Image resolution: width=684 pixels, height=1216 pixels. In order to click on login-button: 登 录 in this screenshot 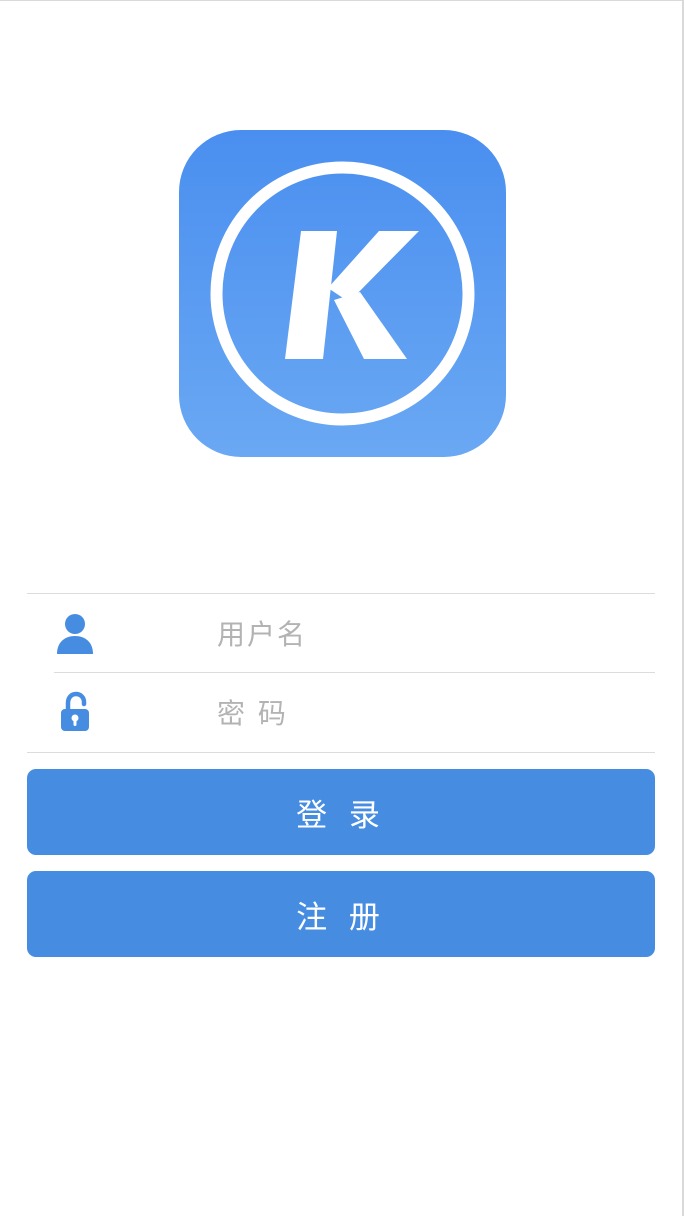, I will do `click(341, 812)`.